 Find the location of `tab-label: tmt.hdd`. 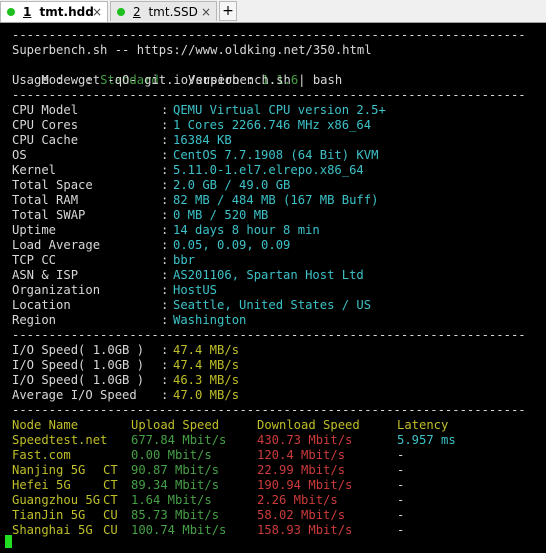

tab-label: tmt.hdd is located at coordinates (66, 12).